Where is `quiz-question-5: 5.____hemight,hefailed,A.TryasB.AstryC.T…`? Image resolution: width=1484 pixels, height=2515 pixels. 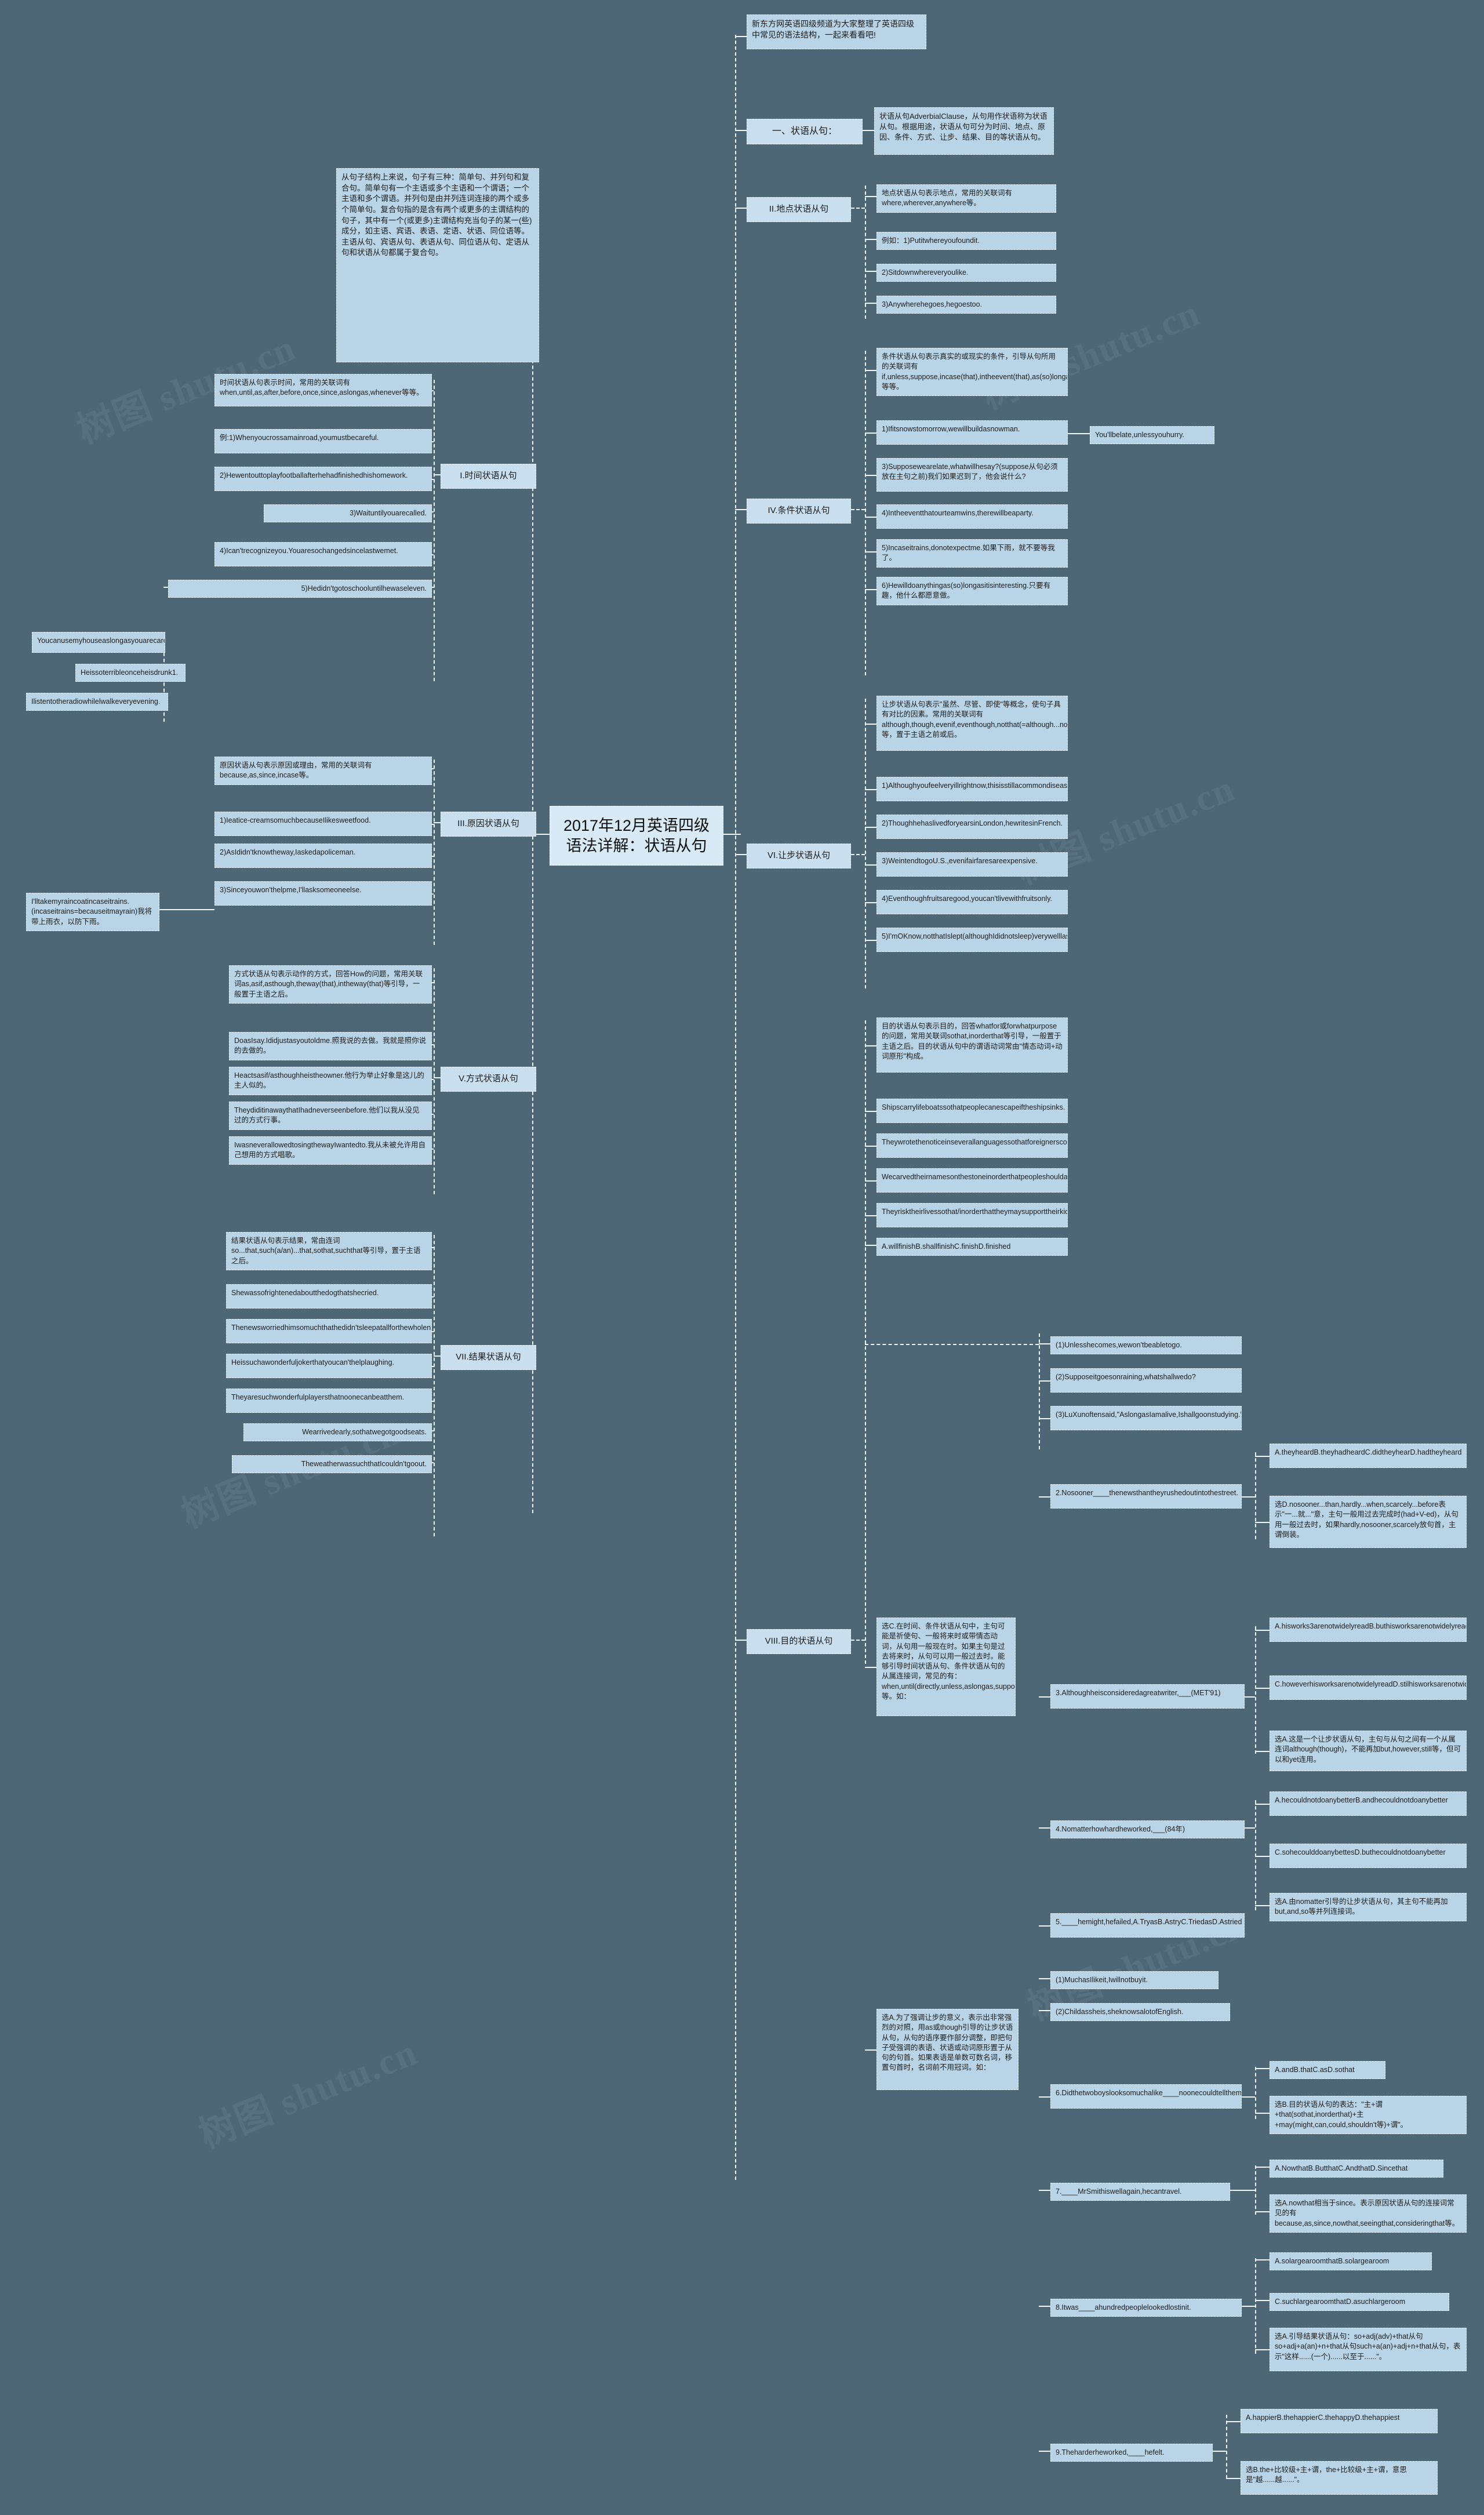
quiz-question-5: 5.____hemight,hefailed,A.TryasB.AstryC.T… is located at coordinates (1148, 1926).